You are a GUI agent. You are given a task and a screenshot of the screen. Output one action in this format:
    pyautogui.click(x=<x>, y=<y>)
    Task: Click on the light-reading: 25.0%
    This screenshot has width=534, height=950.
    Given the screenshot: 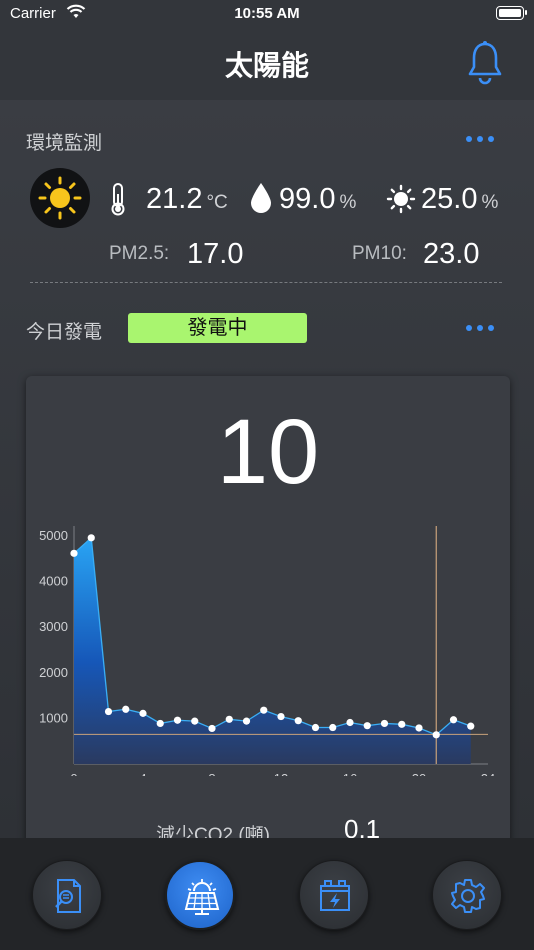 What is the action you would take?
    pyautogui.click(x=459, y=199)
    